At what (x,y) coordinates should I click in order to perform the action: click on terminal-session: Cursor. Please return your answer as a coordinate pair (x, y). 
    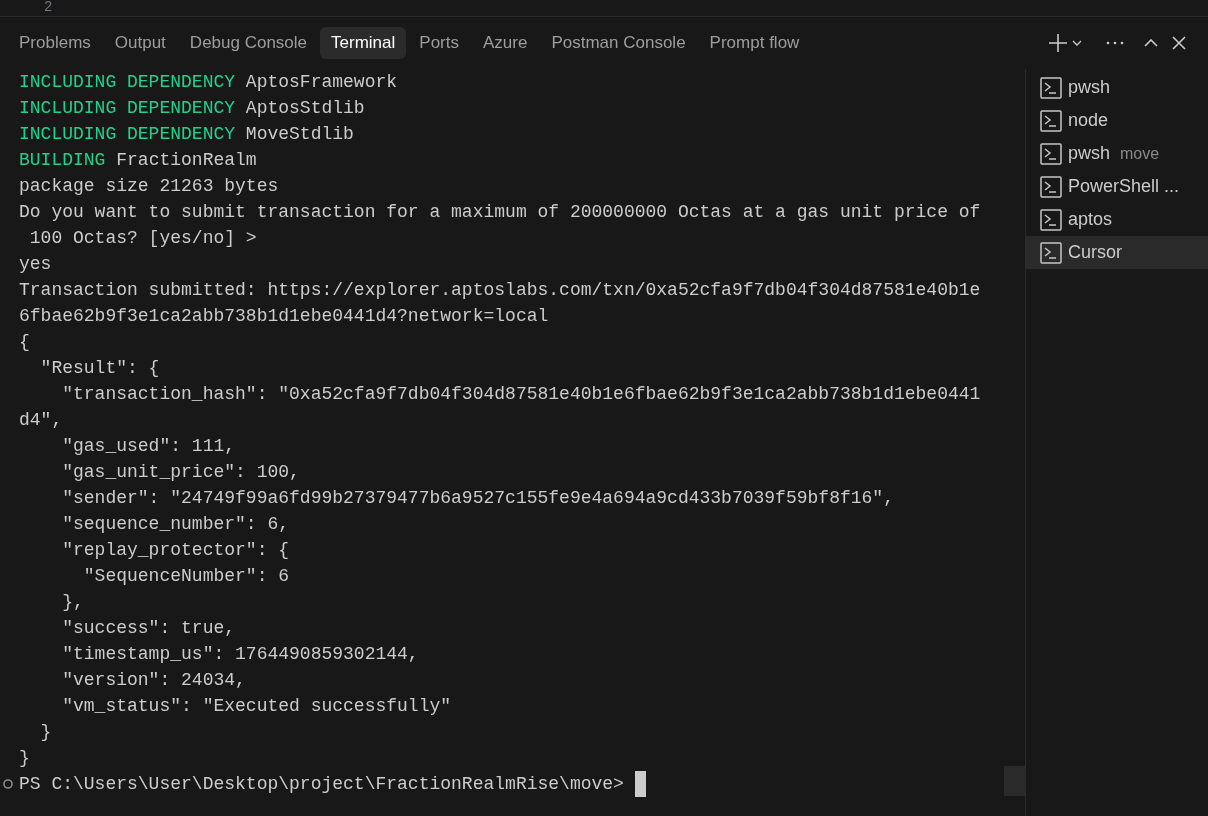
    Looking at the image, I should click on (1117, 252).